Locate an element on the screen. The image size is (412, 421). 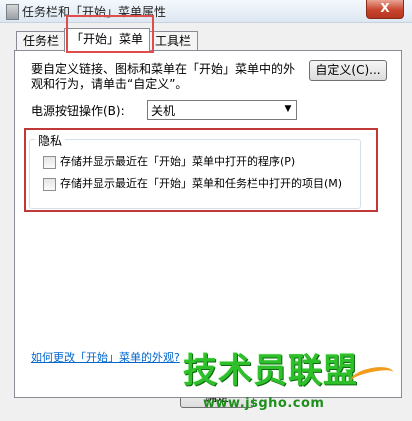
power-button-action-value: 关机 is located at coordinates (163, 111).